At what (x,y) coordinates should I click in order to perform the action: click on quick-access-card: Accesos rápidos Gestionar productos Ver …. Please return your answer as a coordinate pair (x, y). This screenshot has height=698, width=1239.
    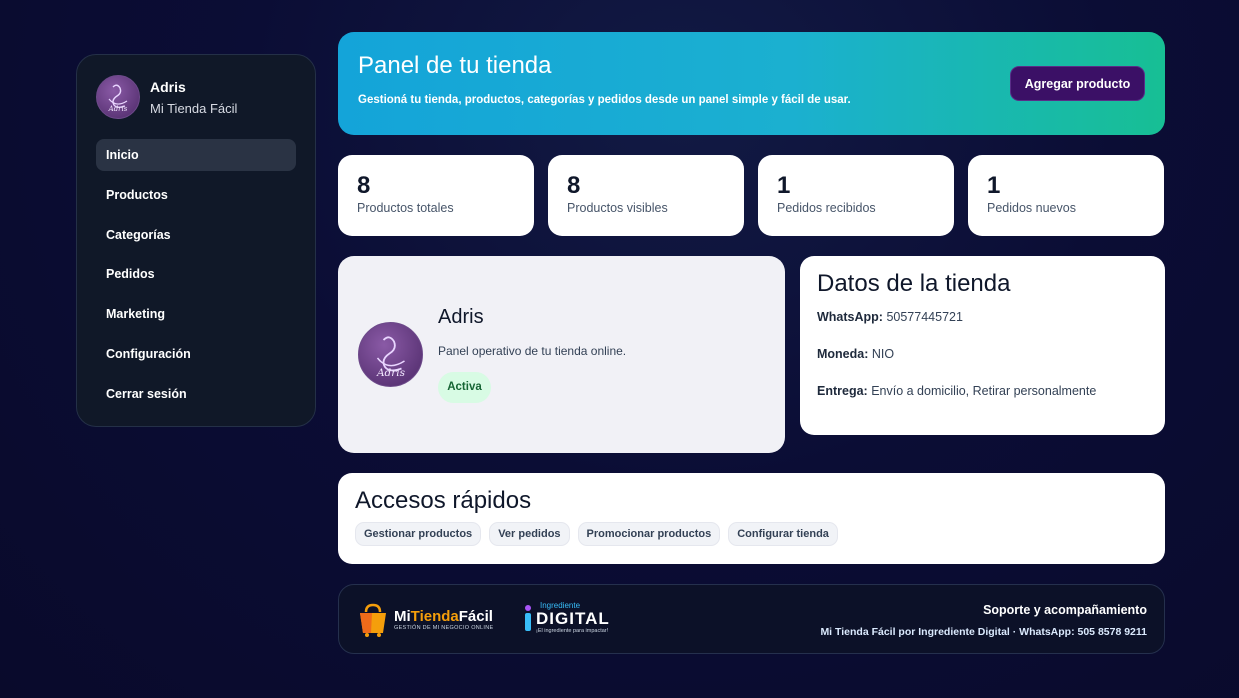
    Looking at the image, I should click on (751, 518).